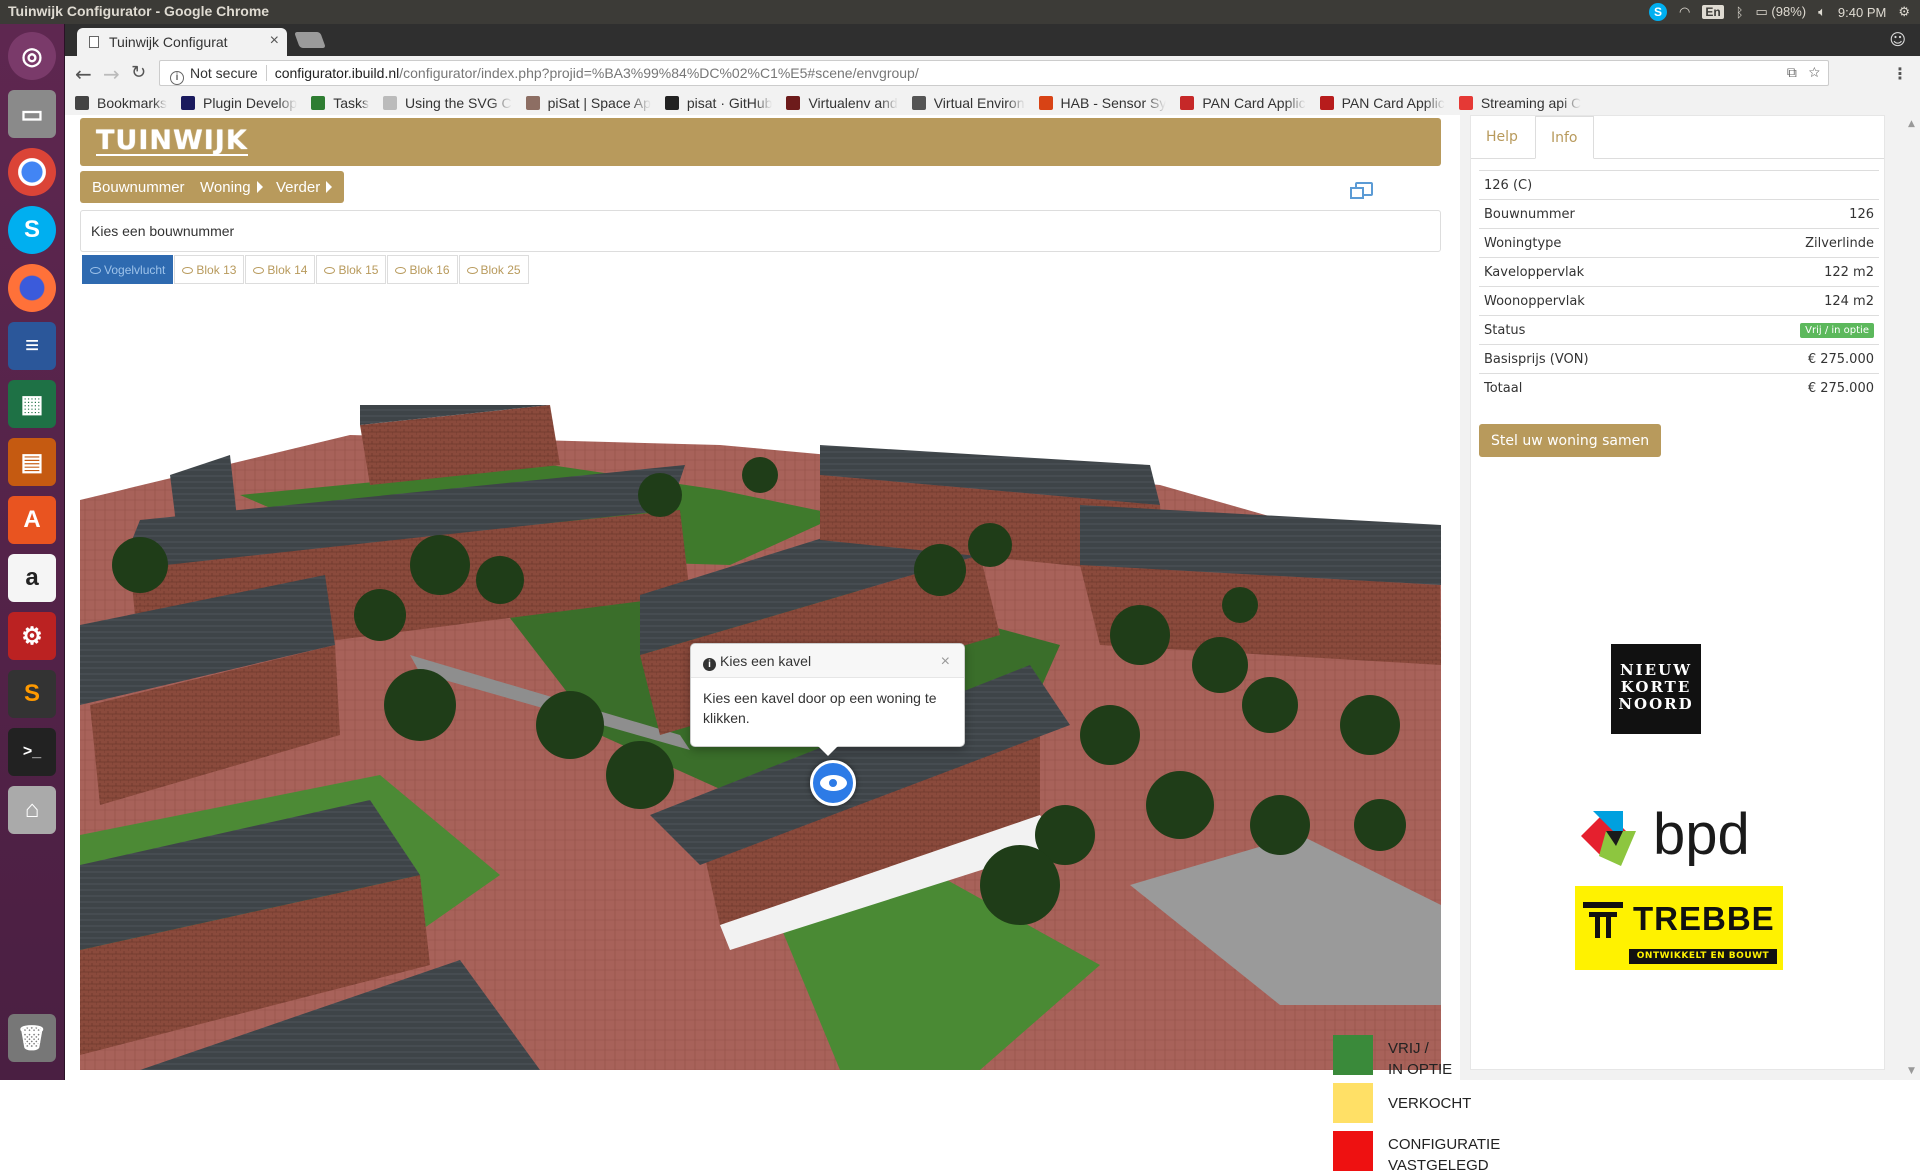  Describe the element at coordinates (32, 56) in the screenshot. I see `ubuntu-dash-icon: ◎` at that location.